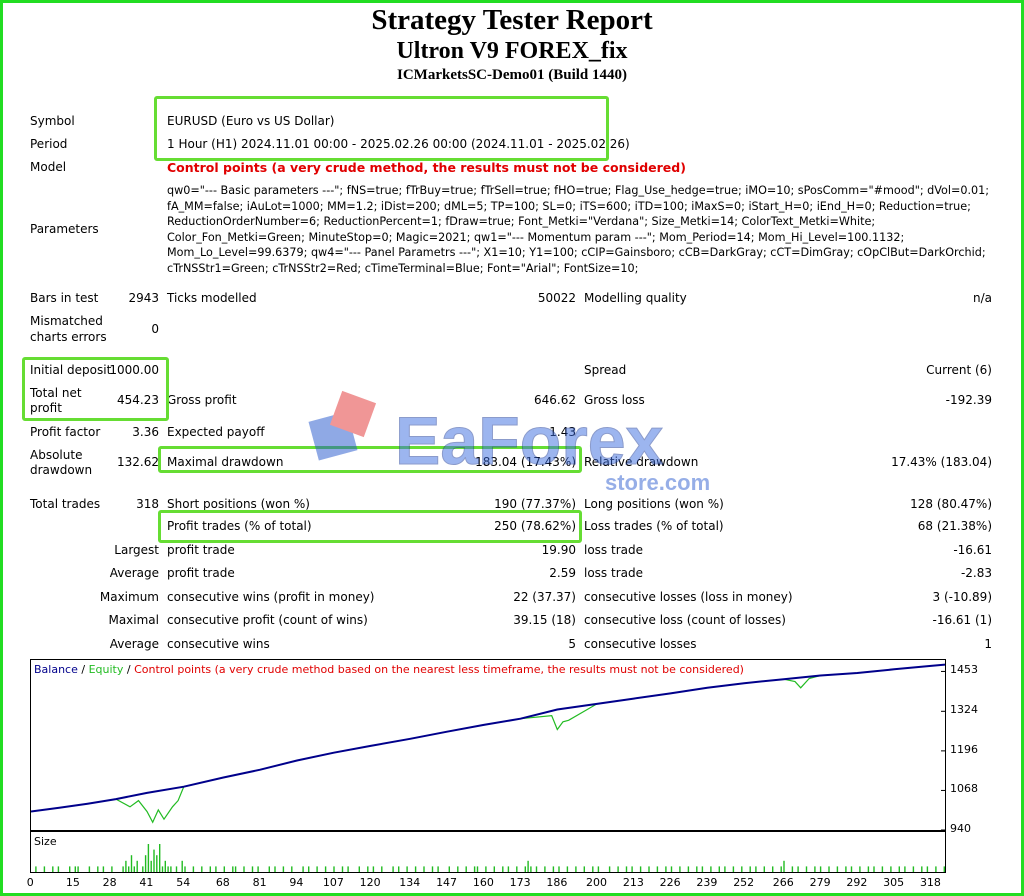  I want to click on x-tick-label: 266, so click(783, 882).